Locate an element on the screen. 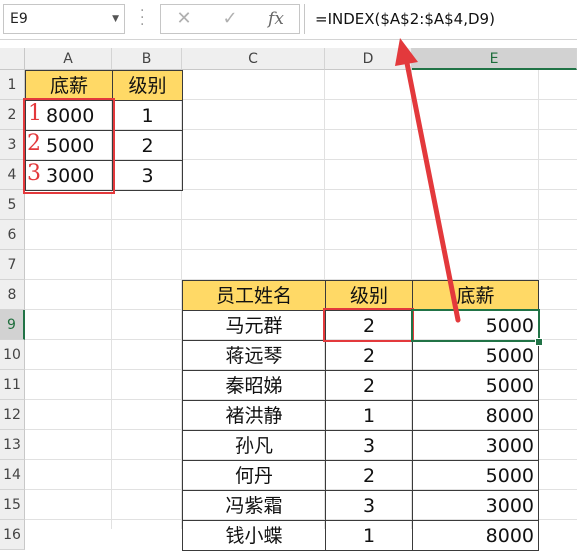 The width and height of the screenshot is (577, 551). annotation-arrow is located at coordinates (428, 180).